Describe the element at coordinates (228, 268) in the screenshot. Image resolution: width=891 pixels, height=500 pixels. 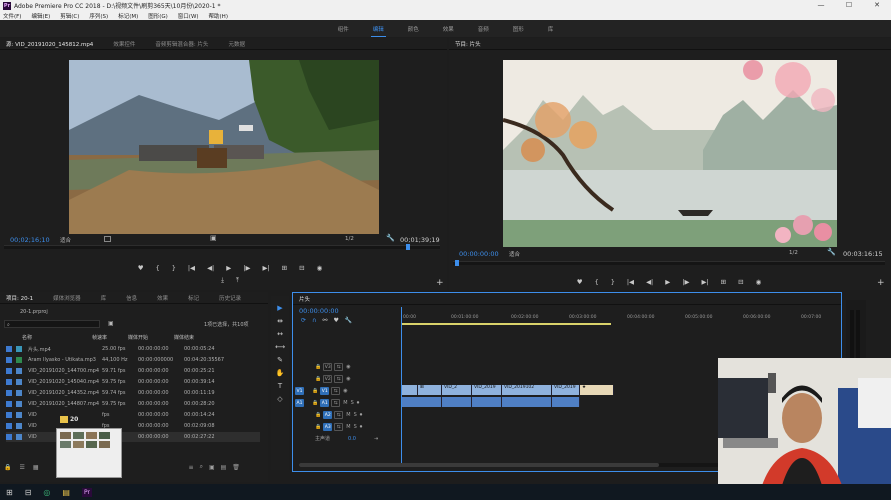
I see `play-button: ▶` at that location.